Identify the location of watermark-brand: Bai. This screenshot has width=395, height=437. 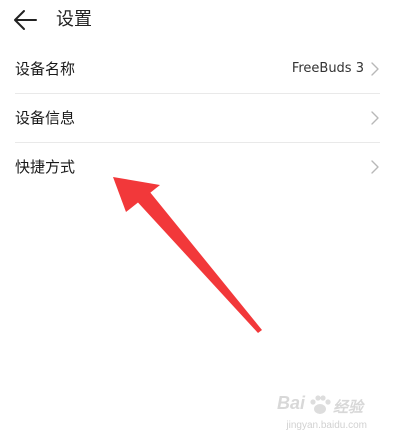
(291, 403).